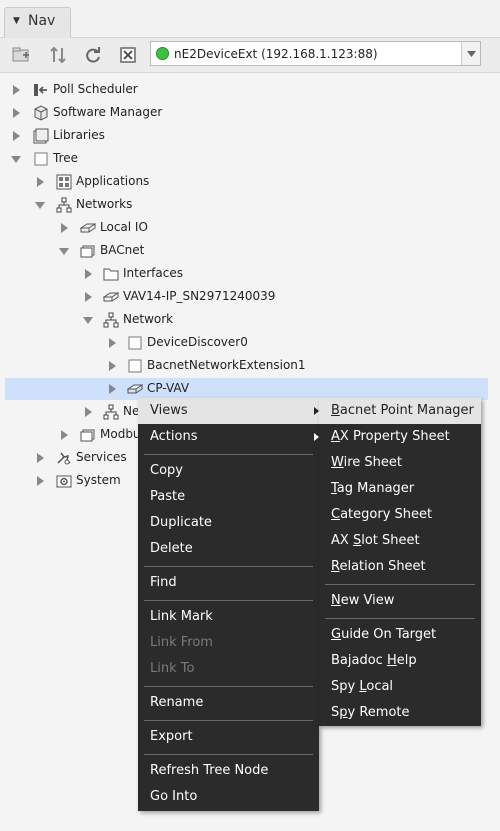  I want to click on menu-item-label: Rename, so click(177, 702).